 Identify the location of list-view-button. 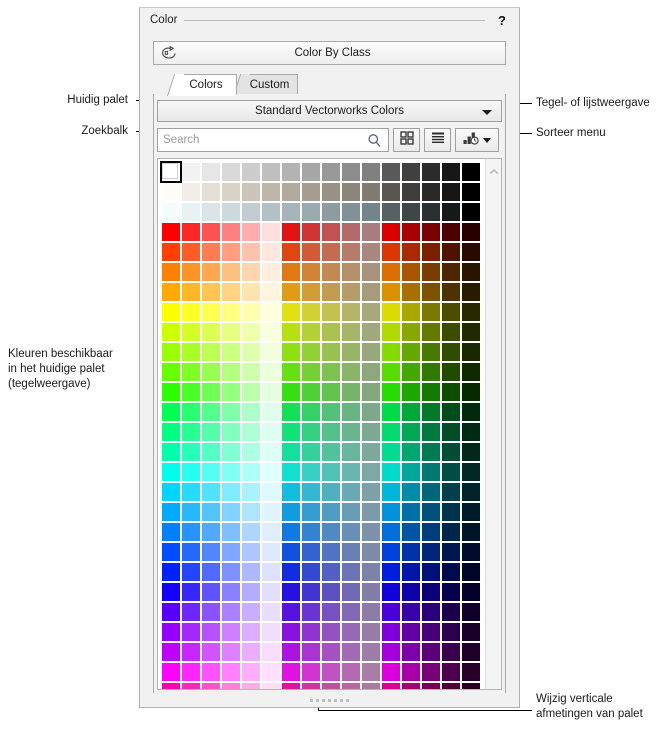
(437, 140).